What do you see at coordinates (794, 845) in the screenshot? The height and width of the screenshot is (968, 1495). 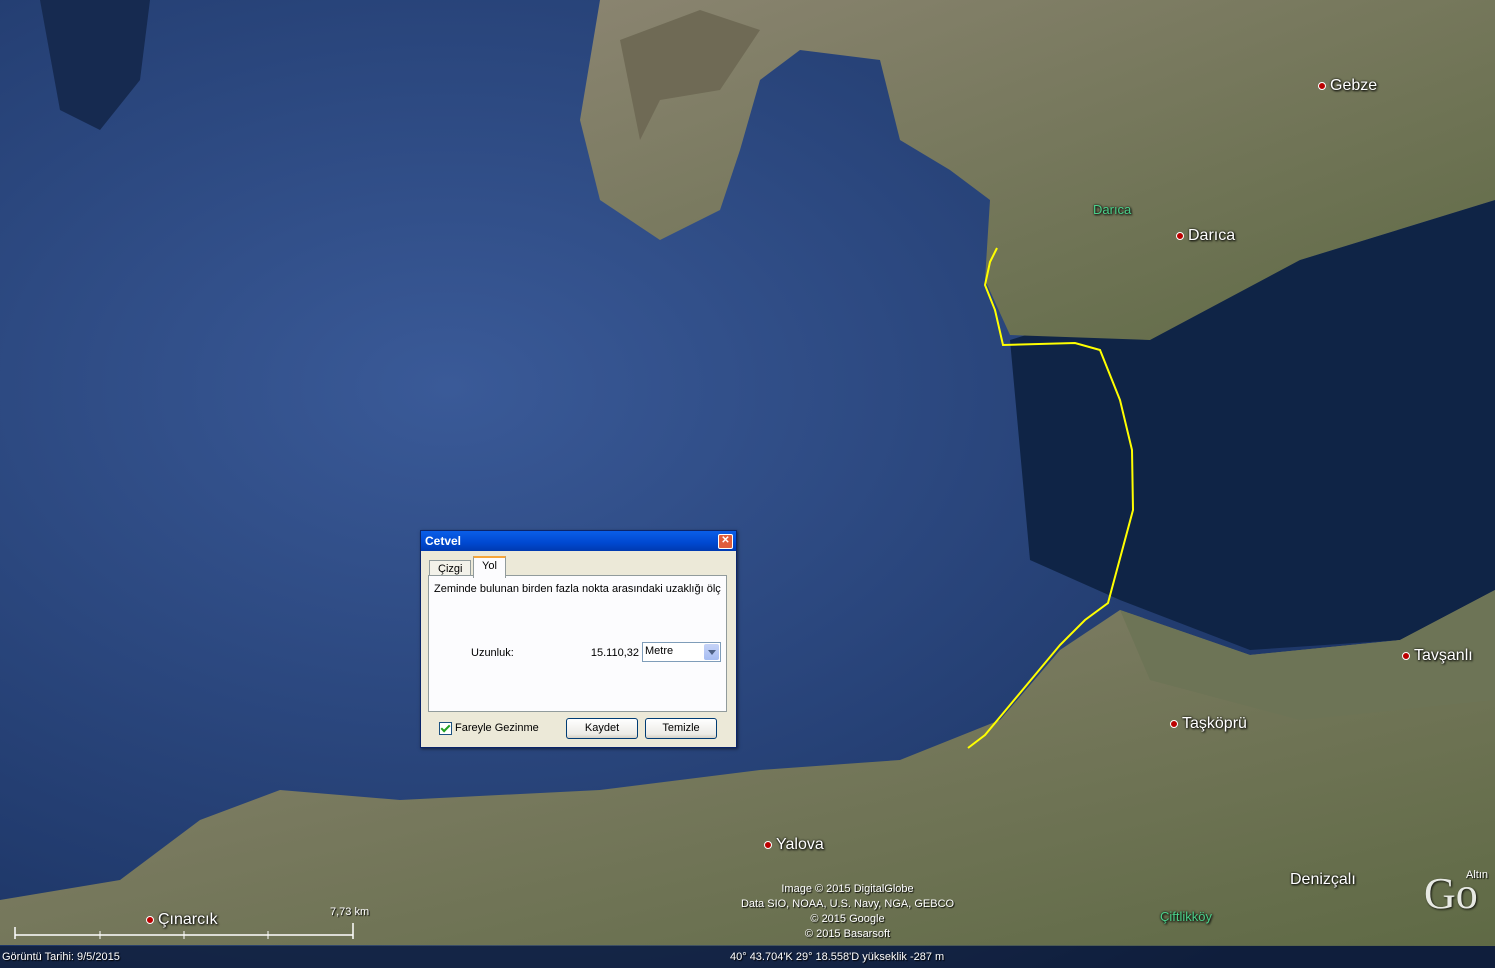 I see `place-label-yalova: Yalova` at bounding box center [794, 845].